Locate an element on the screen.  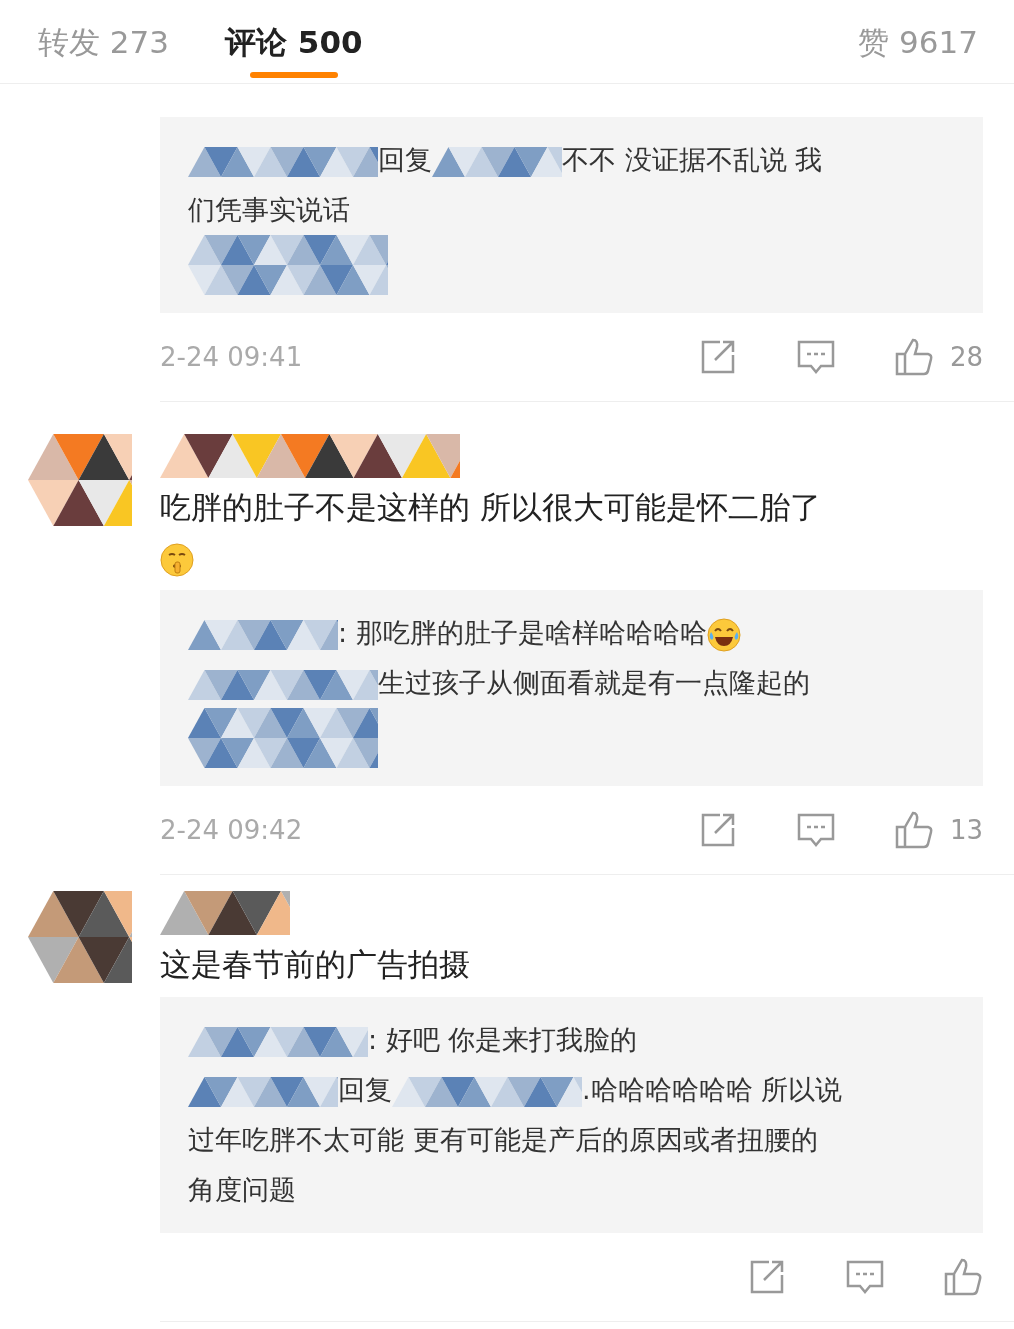
reply-text: 过年吃胖不太可能 更有可能是产后的原因或者扭腰的 is located at coordinates (503, 1139).